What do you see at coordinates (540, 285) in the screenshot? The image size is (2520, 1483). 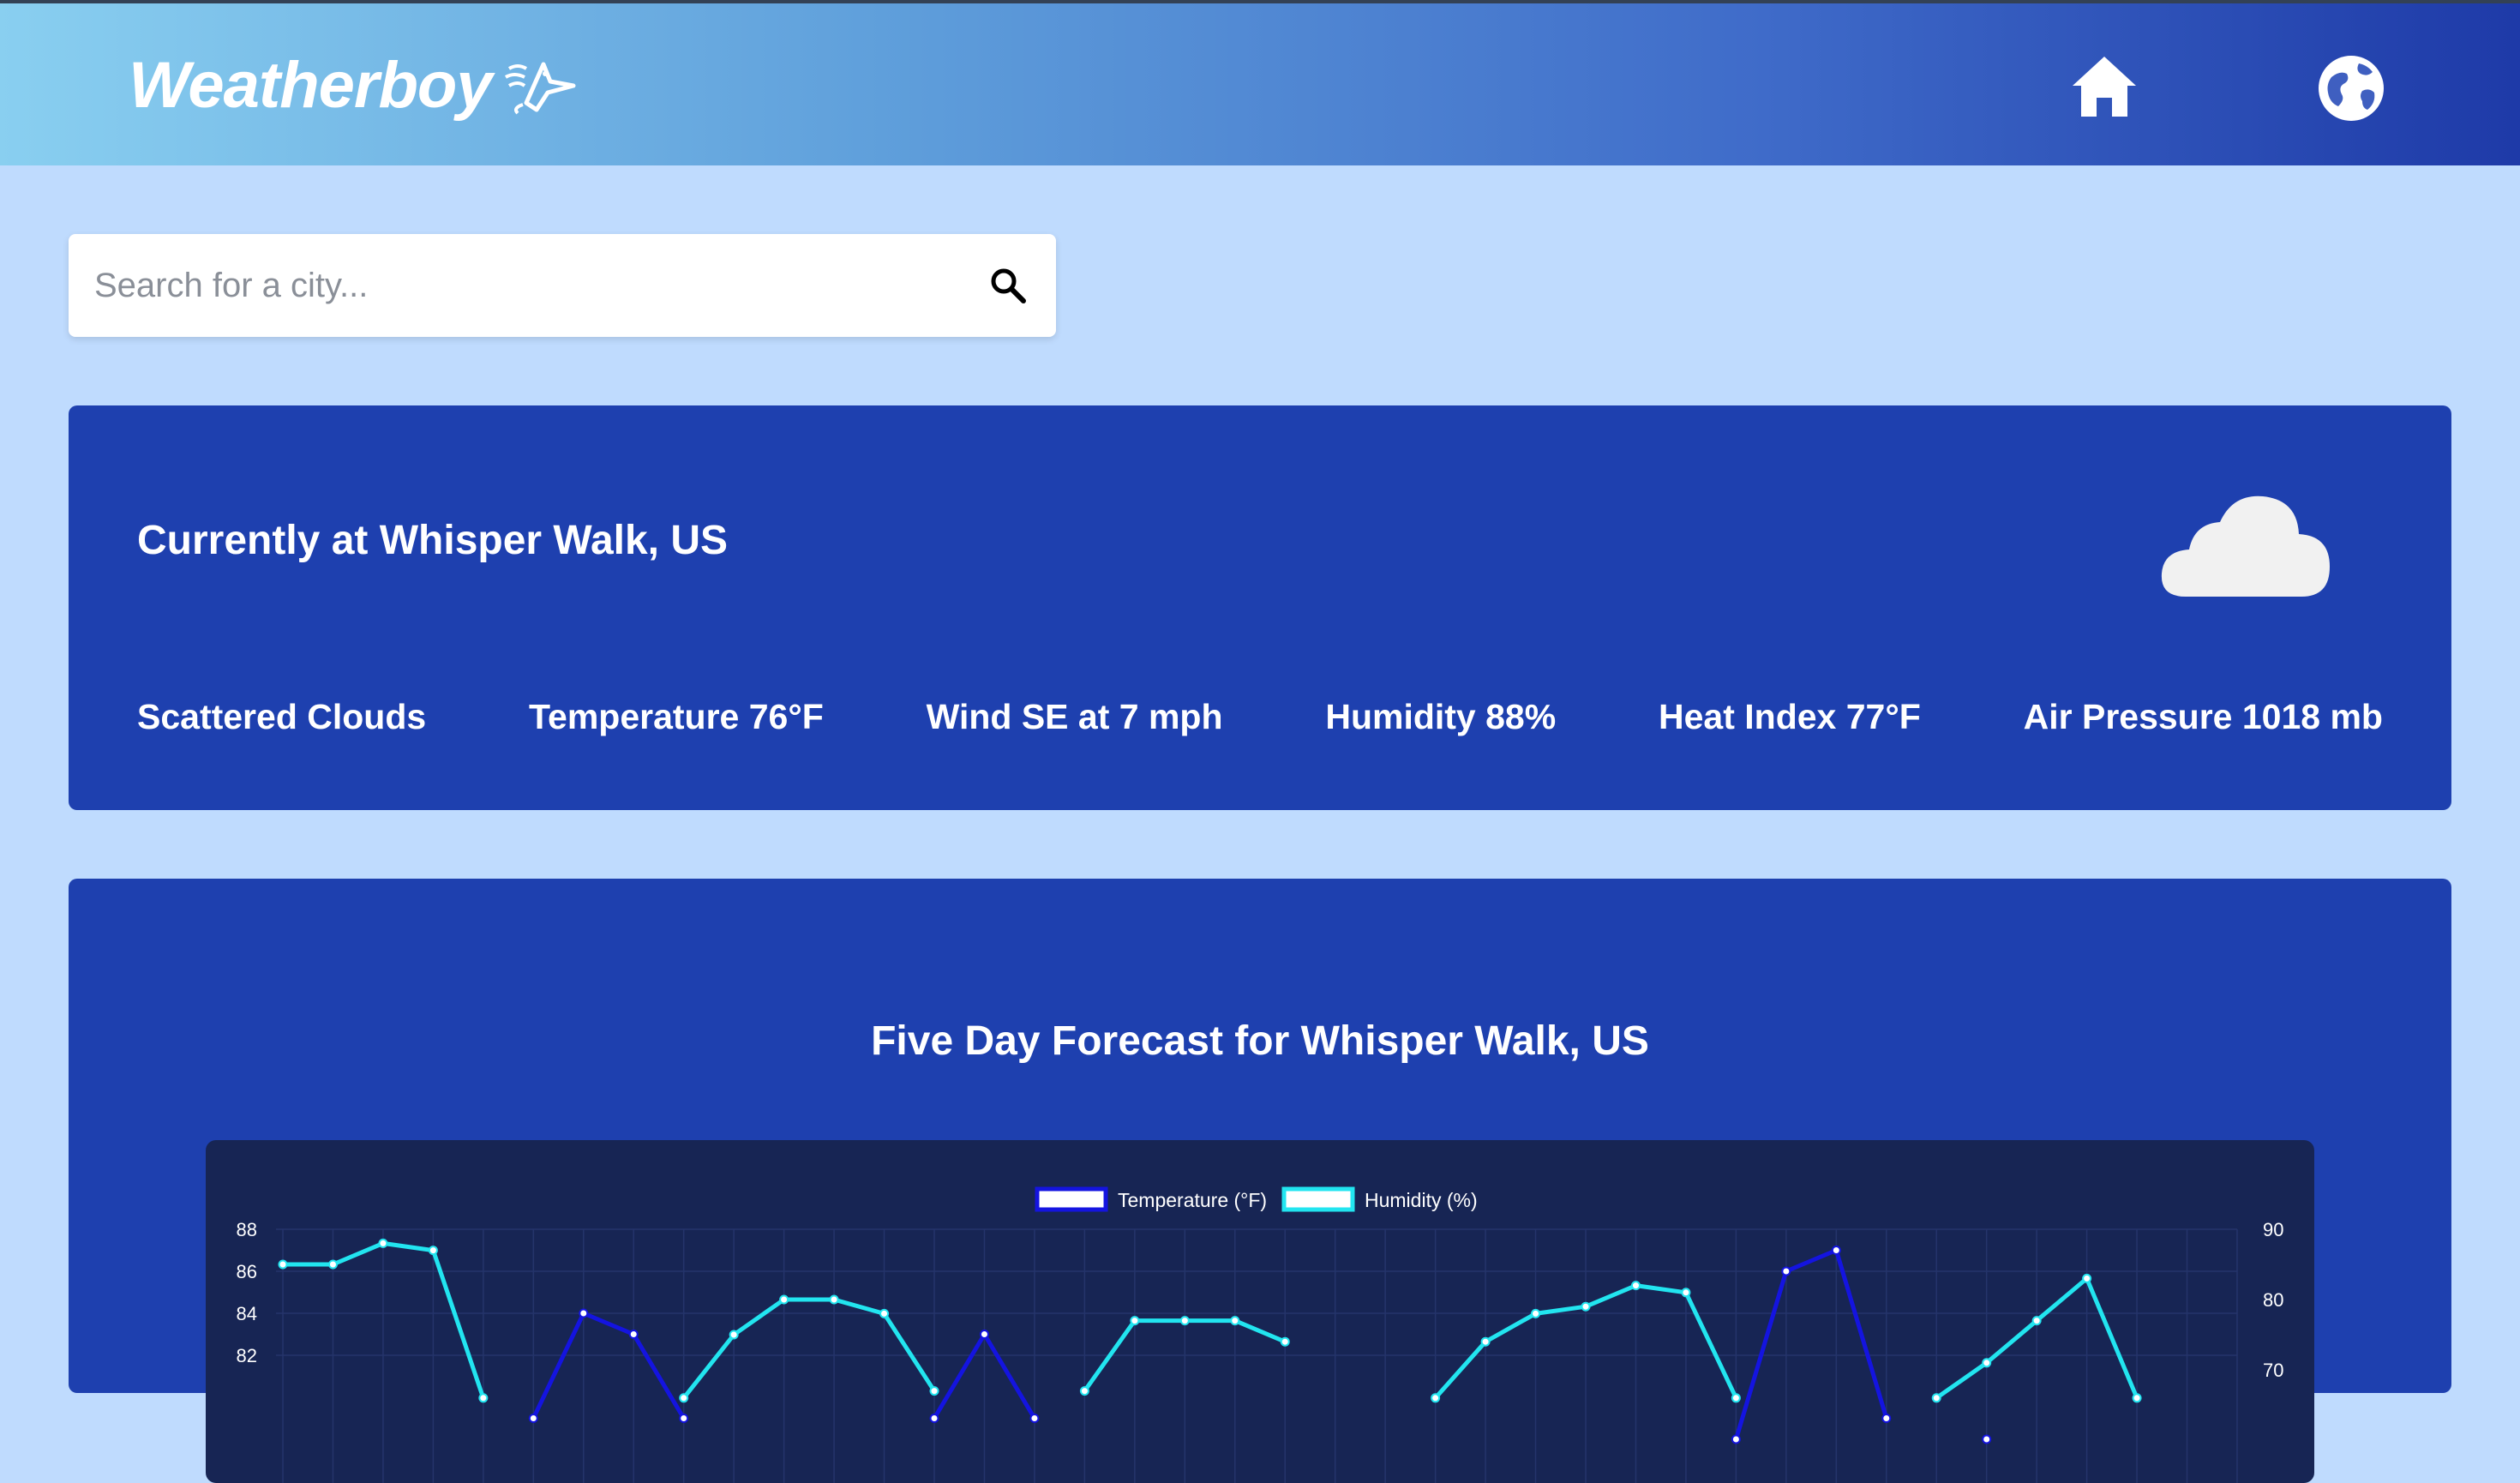 I see `search-input` at bounding box center [540, 285].